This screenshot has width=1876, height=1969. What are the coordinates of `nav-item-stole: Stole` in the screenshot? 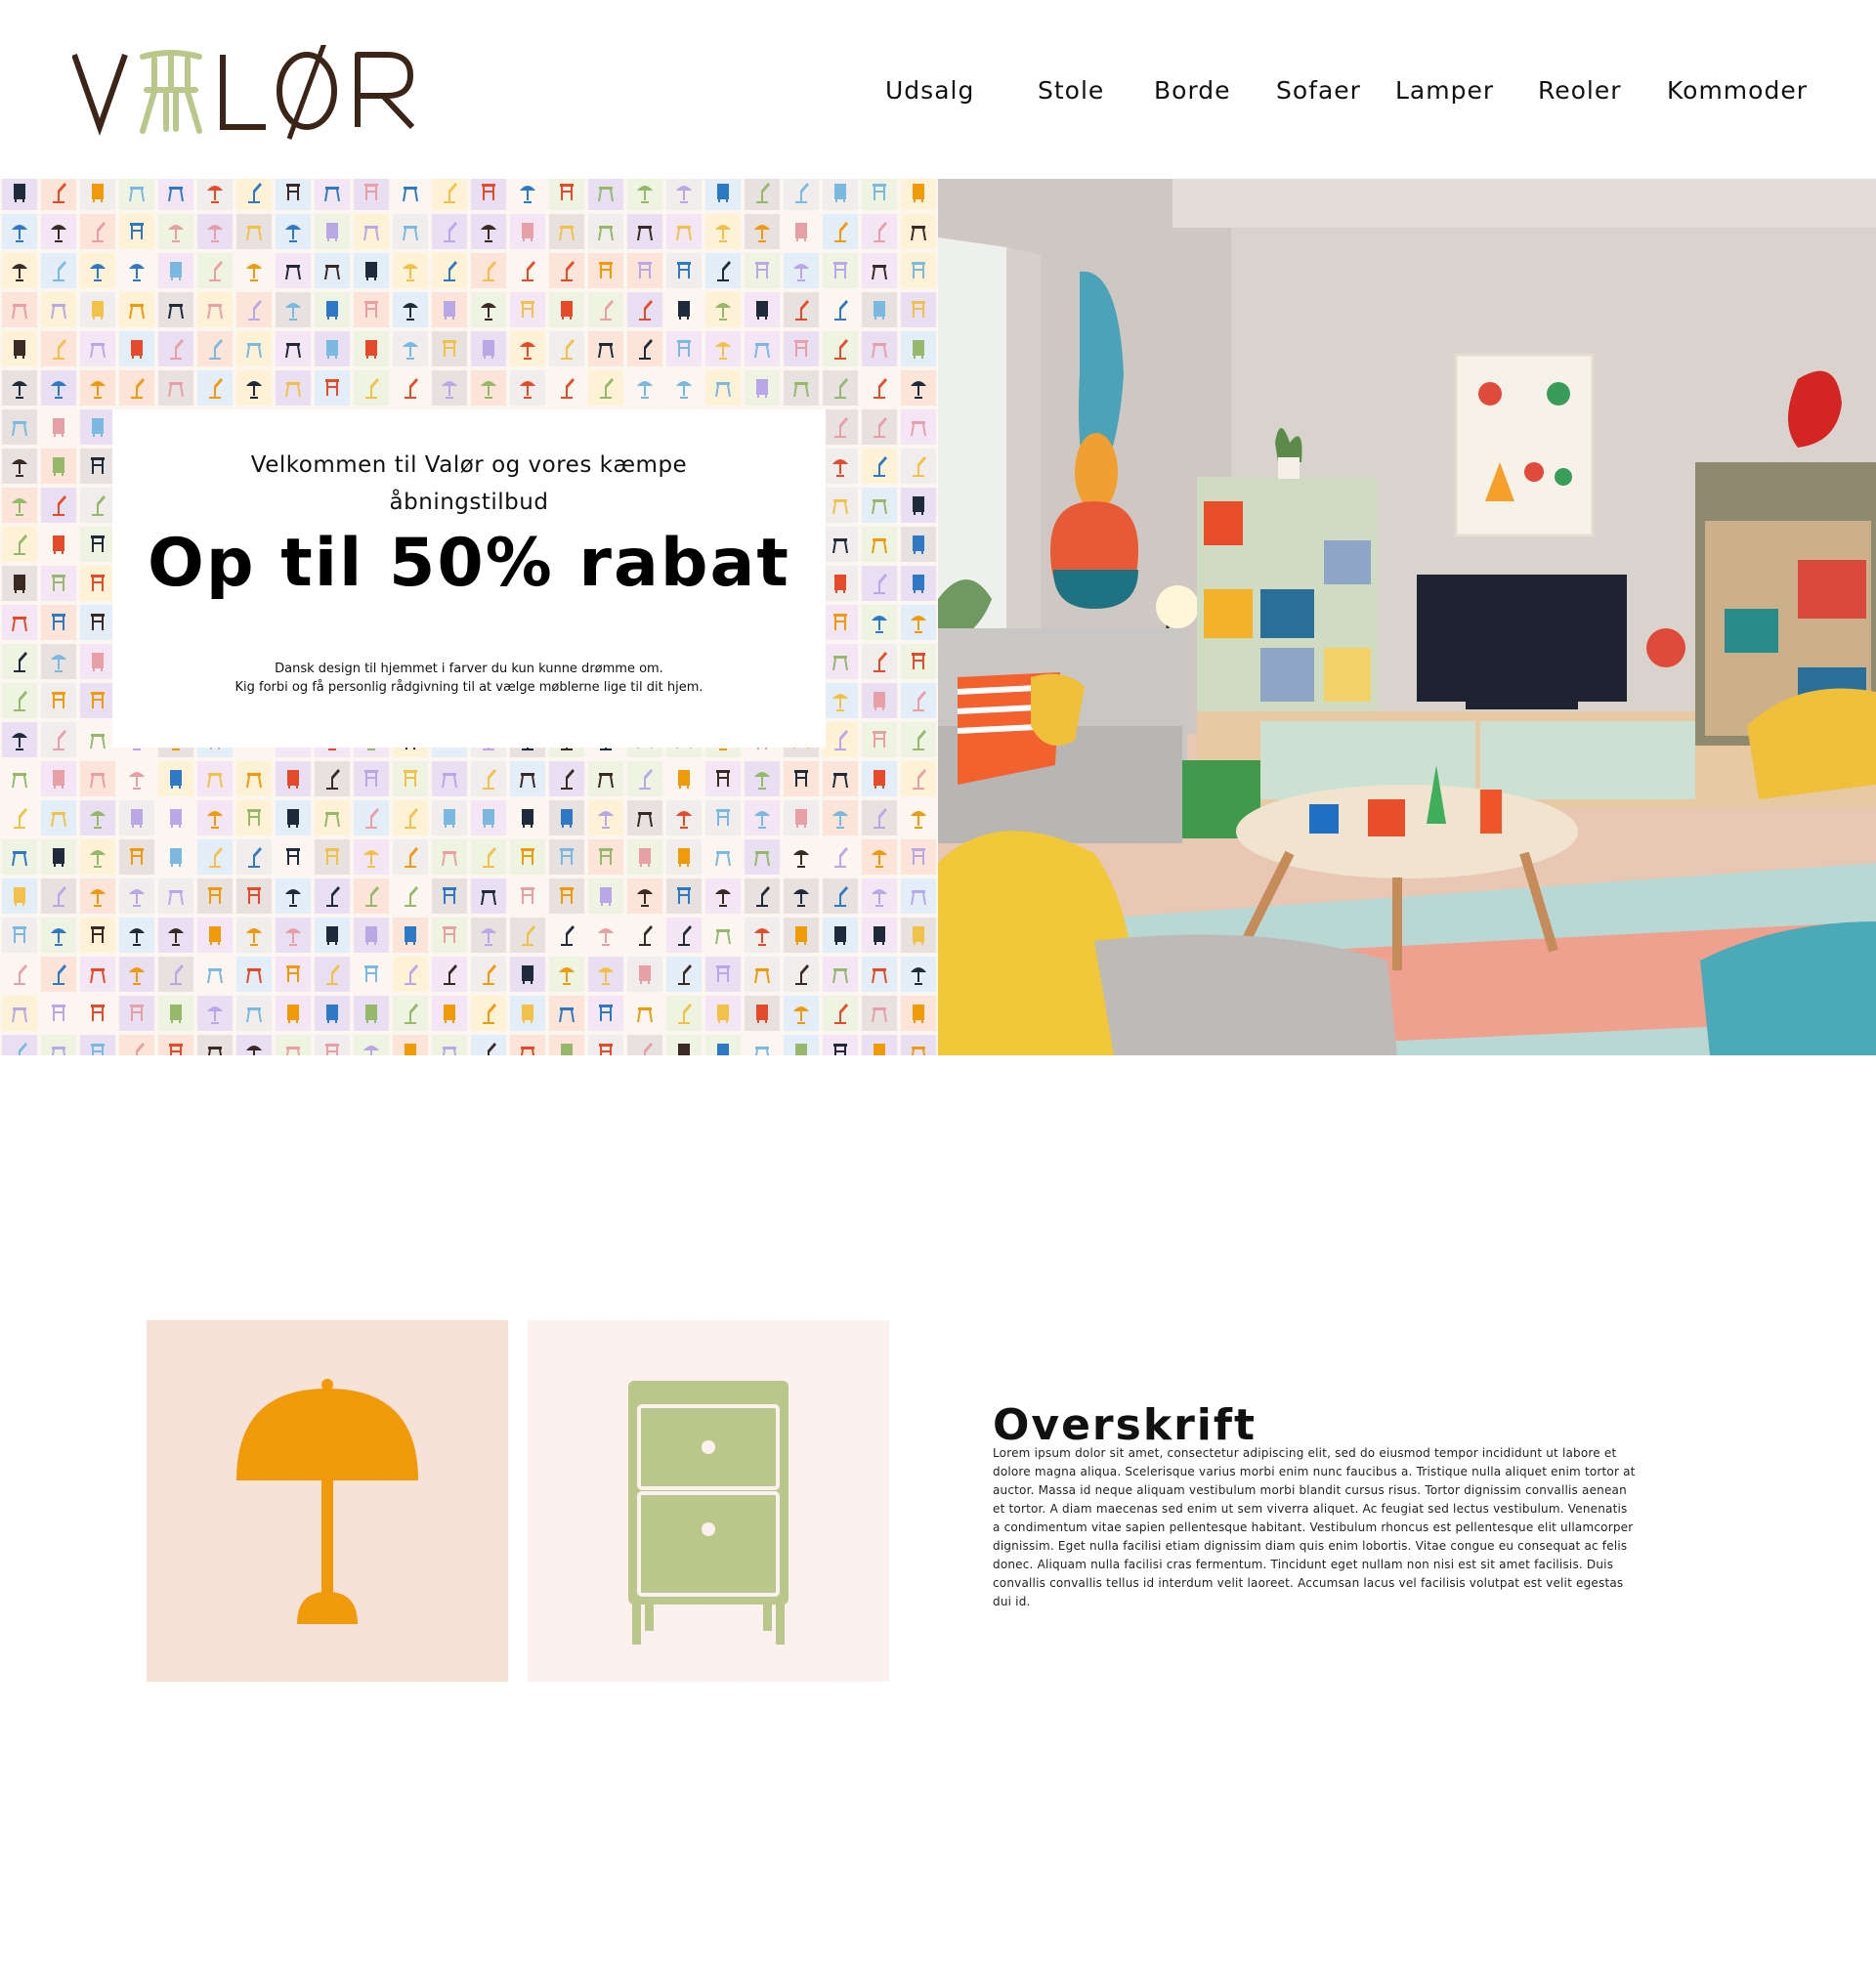 It's located at (1071, 90).